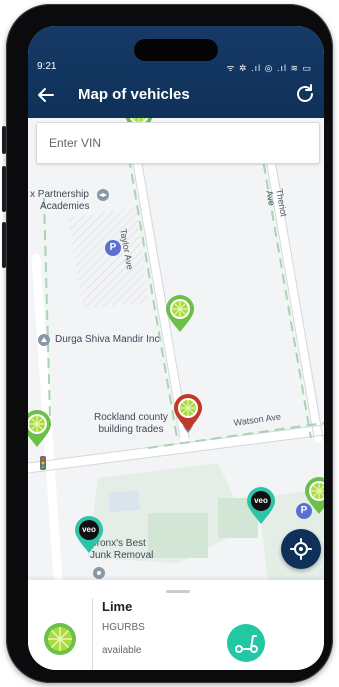  Describe the element at coordinates (131, 429) in the screenshot. I see `place-label: building trades` at that location.